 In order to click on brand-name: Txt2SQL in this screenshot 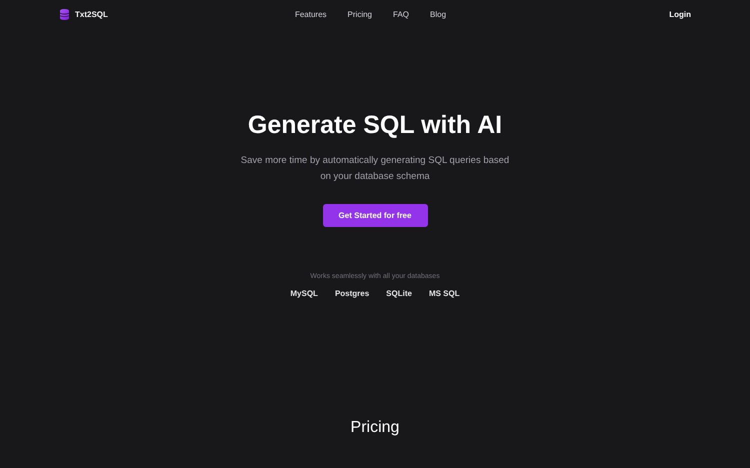, I will do `click(91, 14)`.